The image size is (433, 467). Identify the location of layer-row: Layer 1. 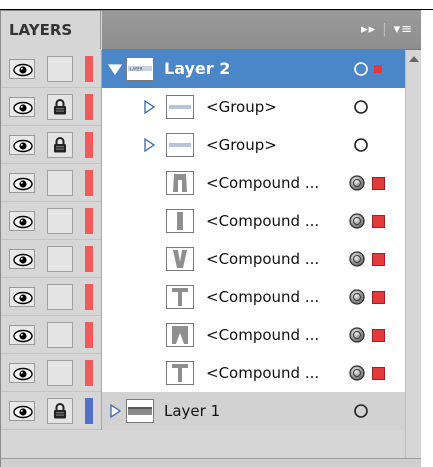
(203, 411).